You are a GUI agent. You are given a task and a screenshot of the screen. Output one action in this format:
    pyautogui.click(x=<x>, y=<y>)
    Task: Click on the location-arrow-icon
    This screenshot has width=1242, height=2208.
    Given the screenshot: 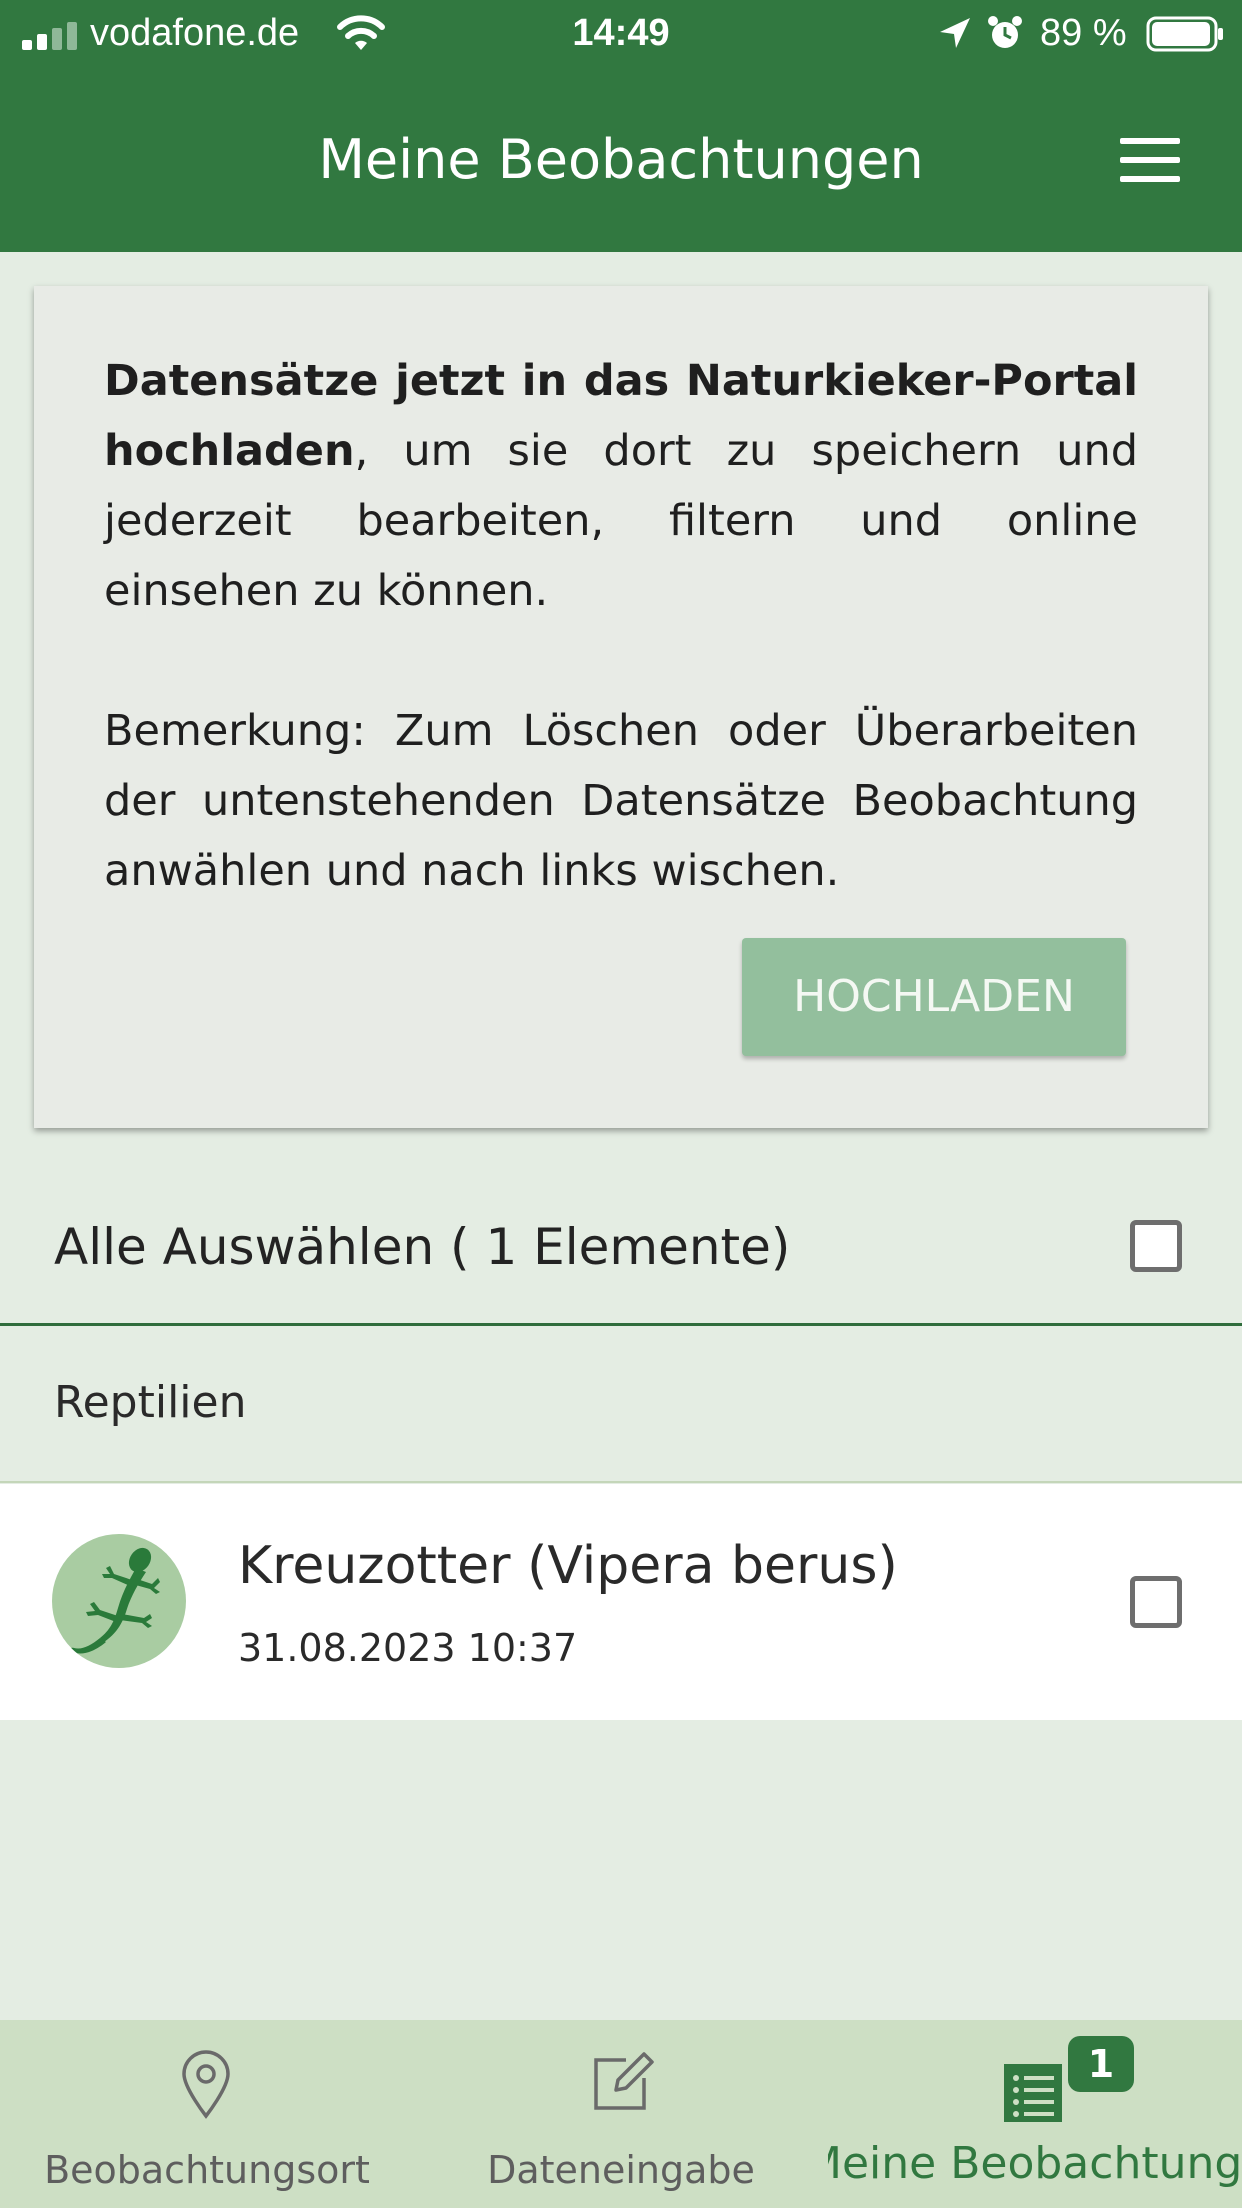 What is the action you would take?
    pyautogui.click(x=955, y=33)
    